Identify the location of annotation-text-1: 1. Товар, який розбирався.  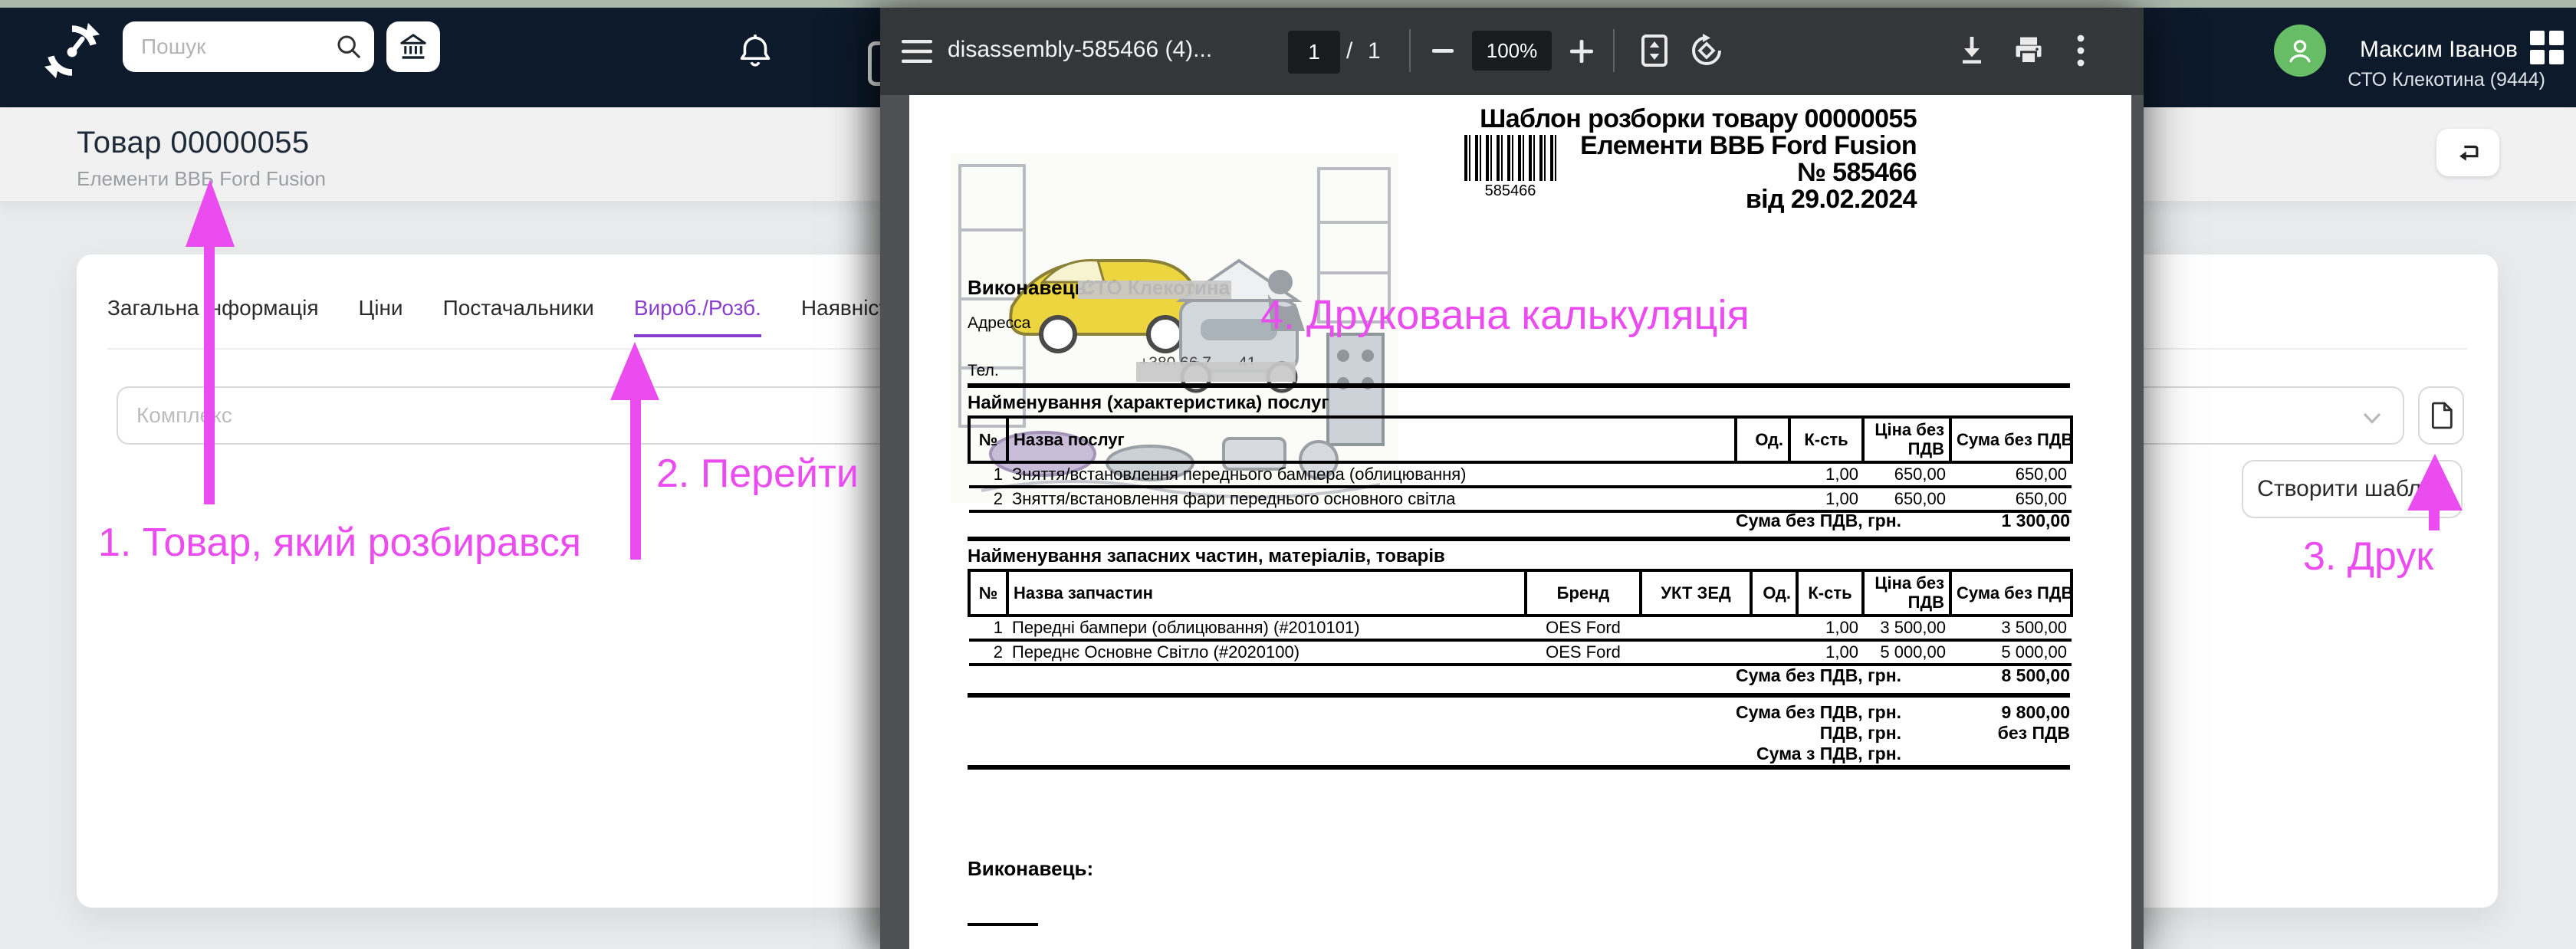
(340, 542).